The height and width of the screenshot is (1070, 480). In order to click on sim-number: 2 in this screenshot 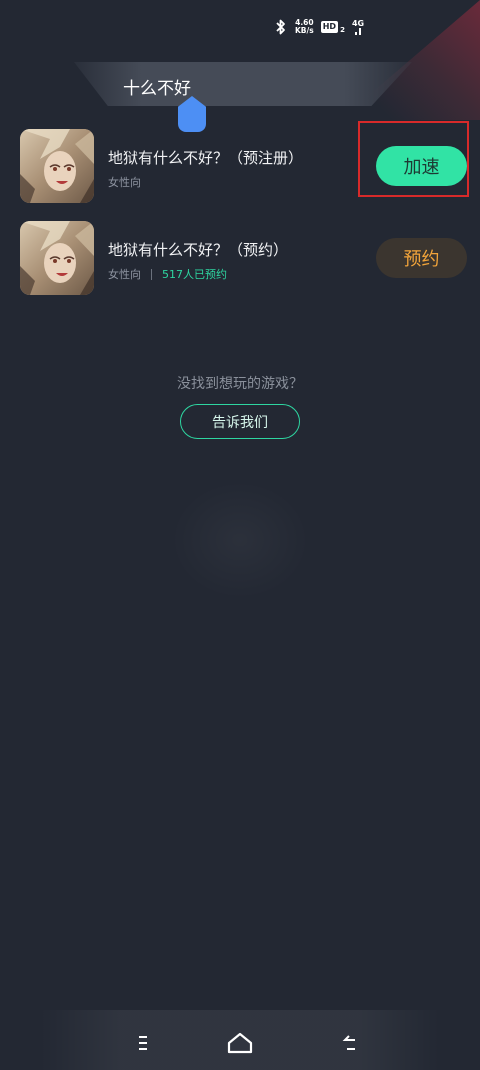, I will do `click(342, 30)`.